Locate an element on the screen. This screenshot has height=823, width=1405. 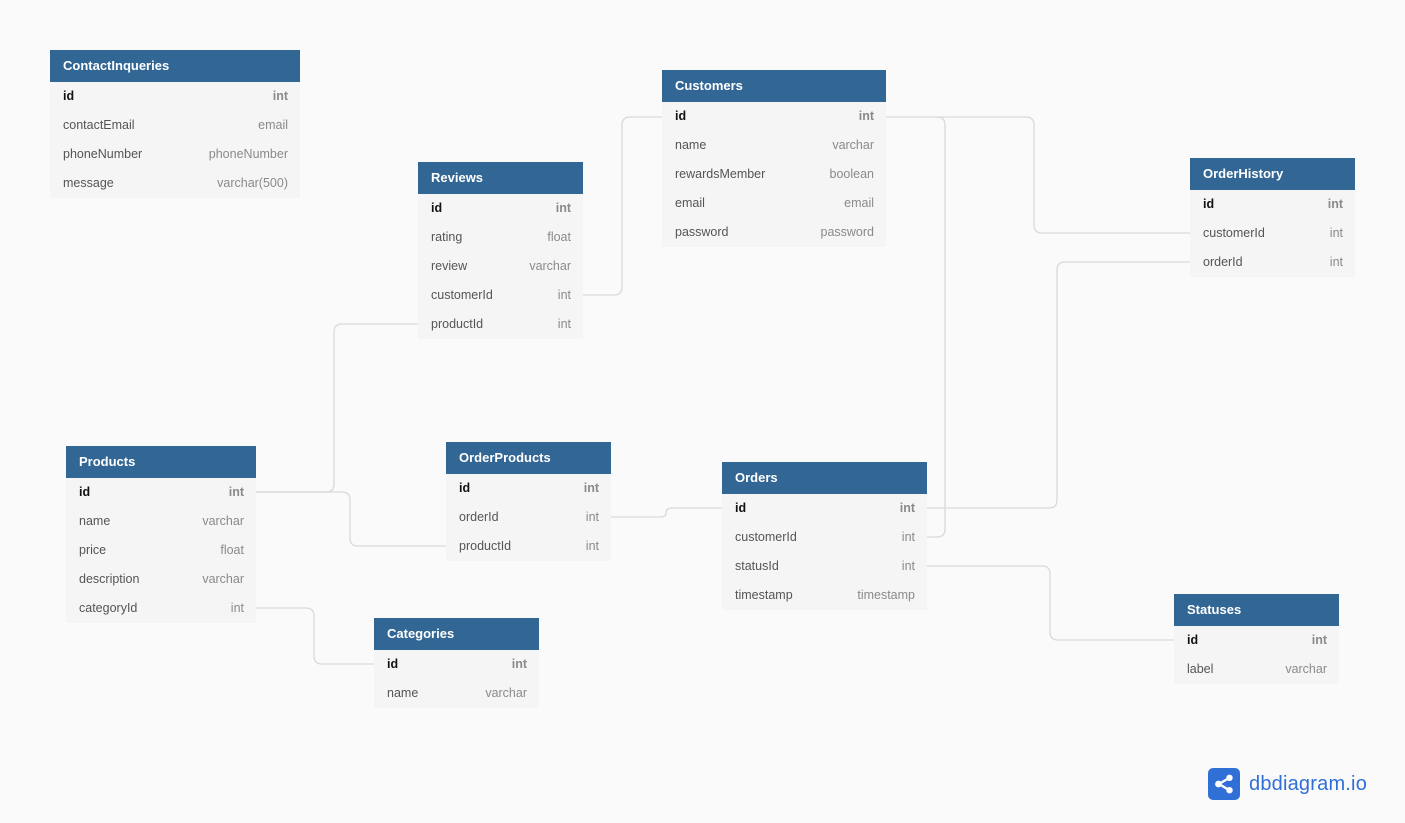
table-header: OrderProducts is located at coordinates (528, 458).